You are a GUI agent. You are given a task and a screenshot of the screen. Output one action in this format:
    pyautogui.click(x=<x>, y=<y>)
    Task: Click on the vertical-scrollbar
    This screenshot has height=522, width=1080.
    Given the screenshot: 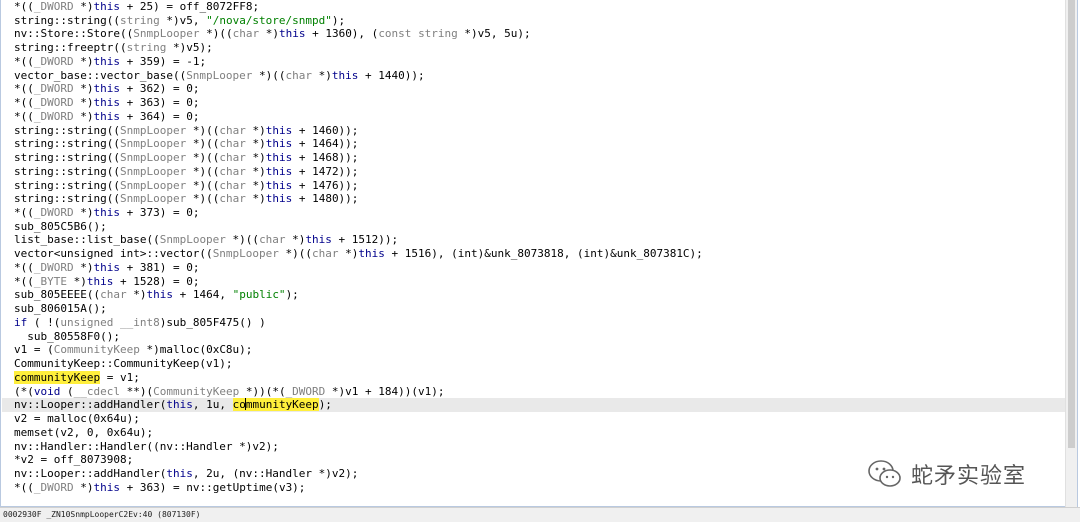 What is the action you would take?
    pyautogui.click(x=1071, y=253)
    